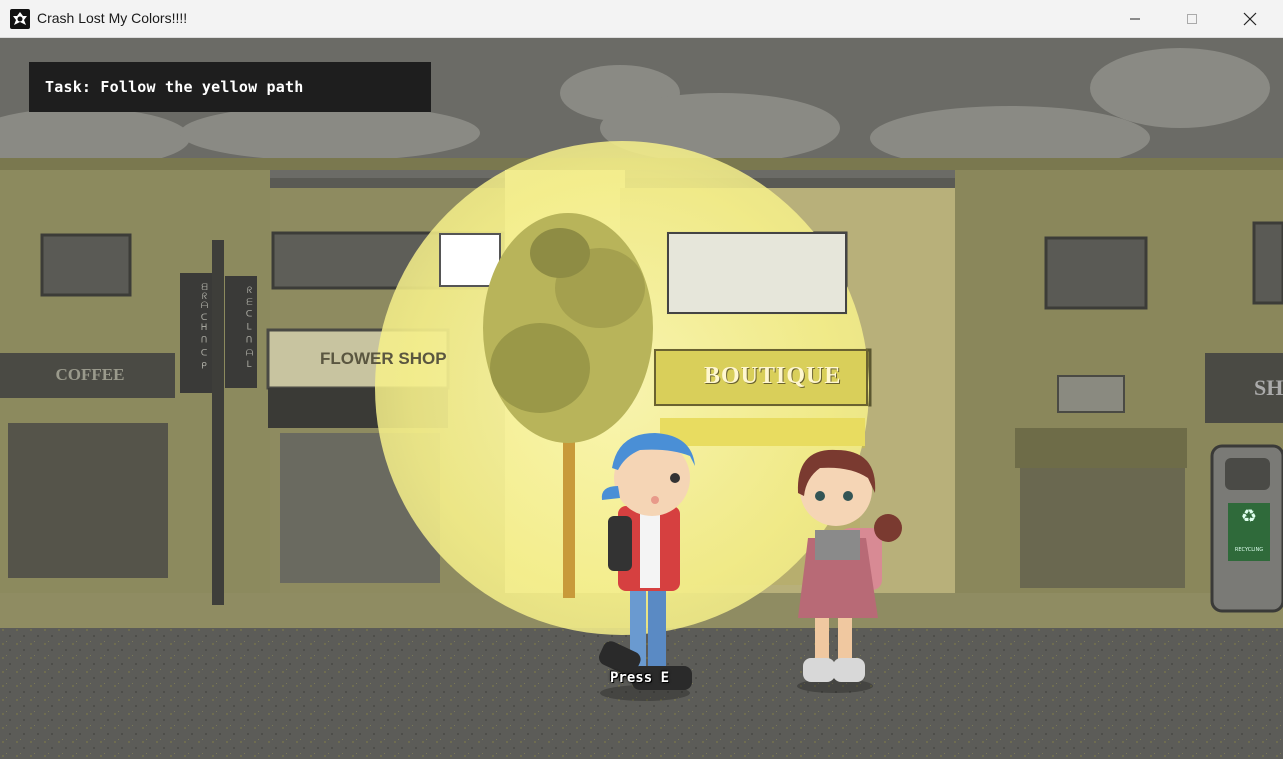  What do you see at coordinates (1268, 387) in the screenshot?
I see `partial-shop-sign: SH` at bounding box center [1268, 387].